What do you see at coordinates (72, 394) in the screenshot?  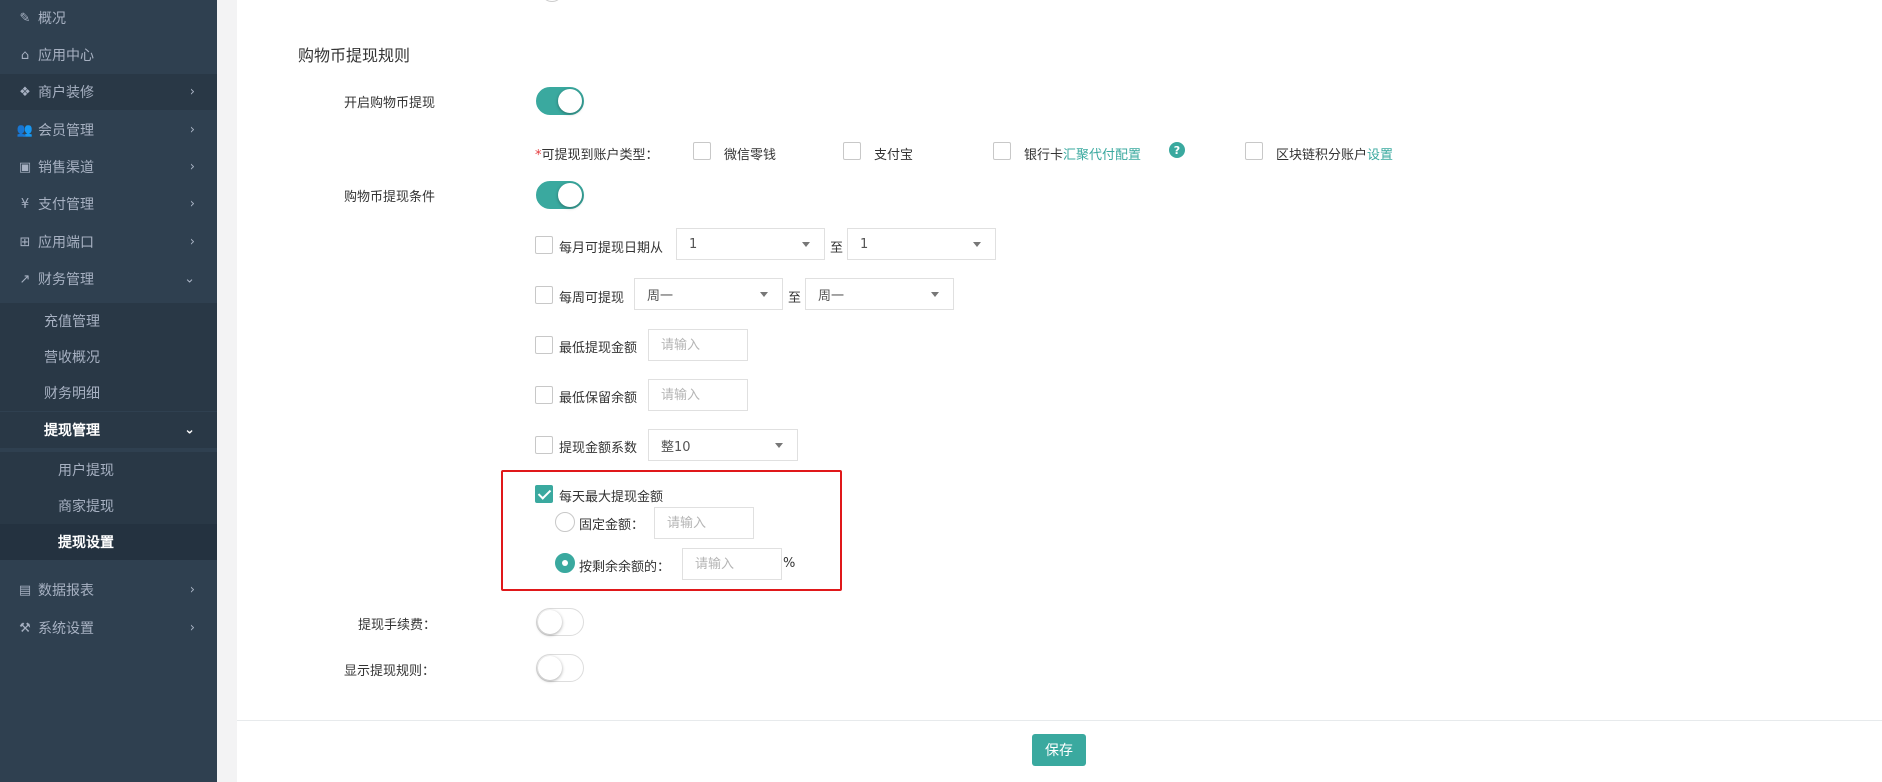 I see `sidebar-sub-label: 财务明细` at bounding box center [72, 394].